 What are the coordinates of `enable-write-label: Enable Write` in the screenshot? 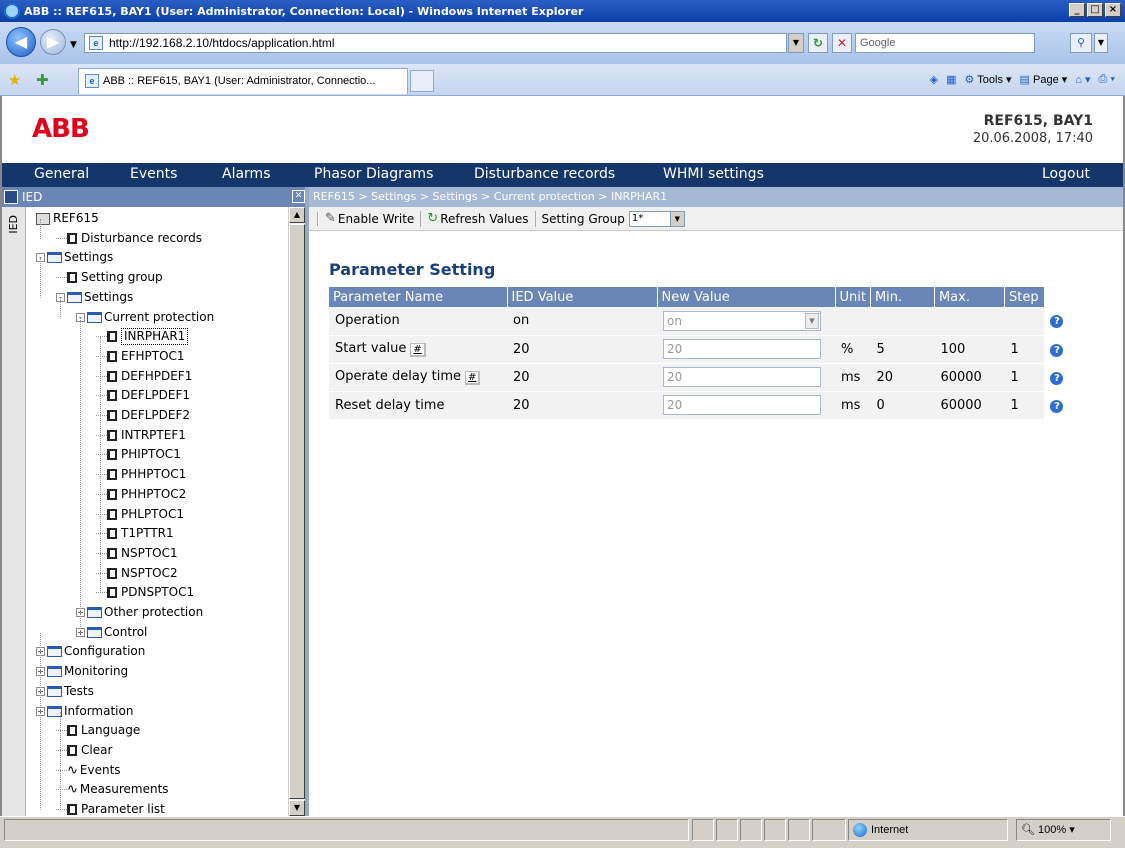 It's located at (376, 218).